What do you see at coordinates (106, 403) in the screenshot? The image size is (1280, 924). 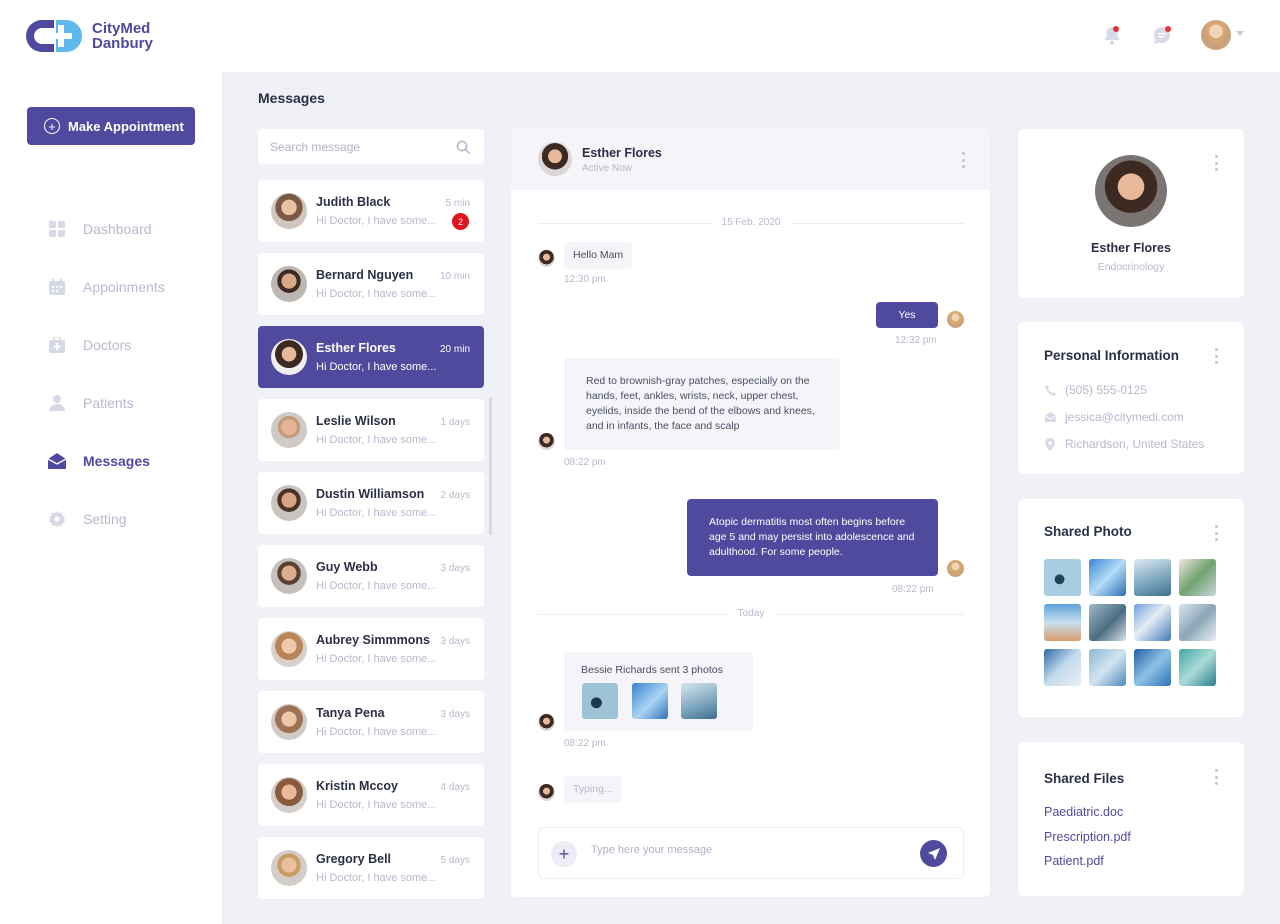 I see `sidebar-item-patients: Patients` at bounding box center [106, 403].